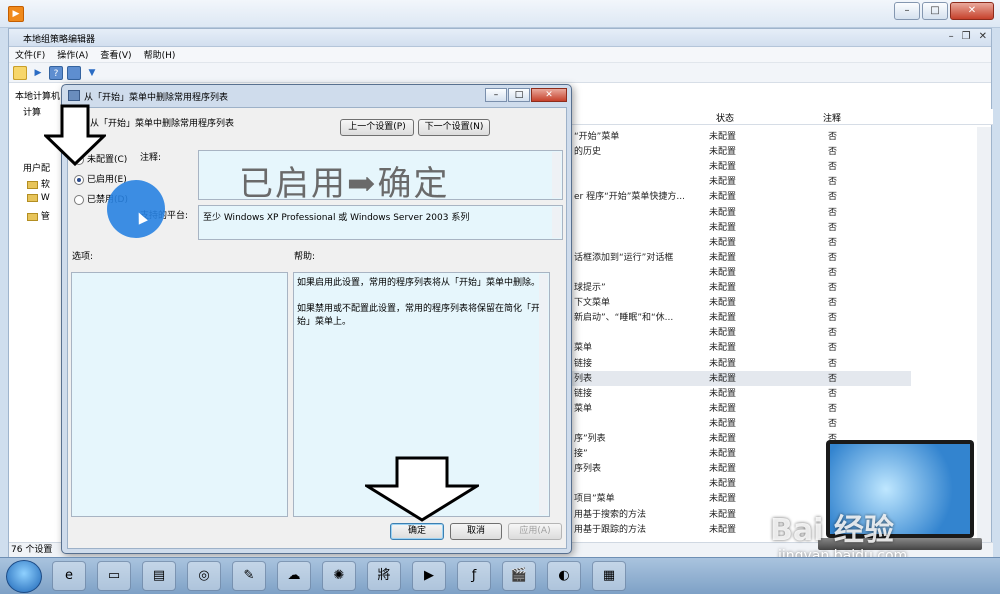 This screenshot has width=1000, height=594. I want to click on tree-item-windows: W, so click(38, 198).